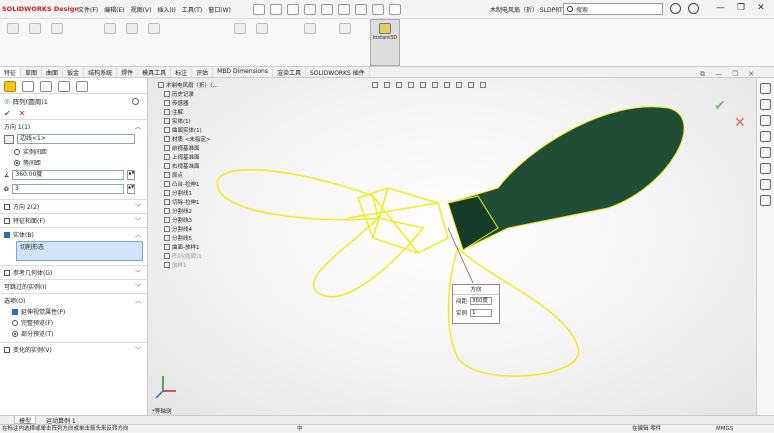 This screenshot has height=433, width=774. What do you see at coordinates (101, 72) in the screenshot?
I see `tab-structure-system: 结构系统` at bounding box center [101, 72].